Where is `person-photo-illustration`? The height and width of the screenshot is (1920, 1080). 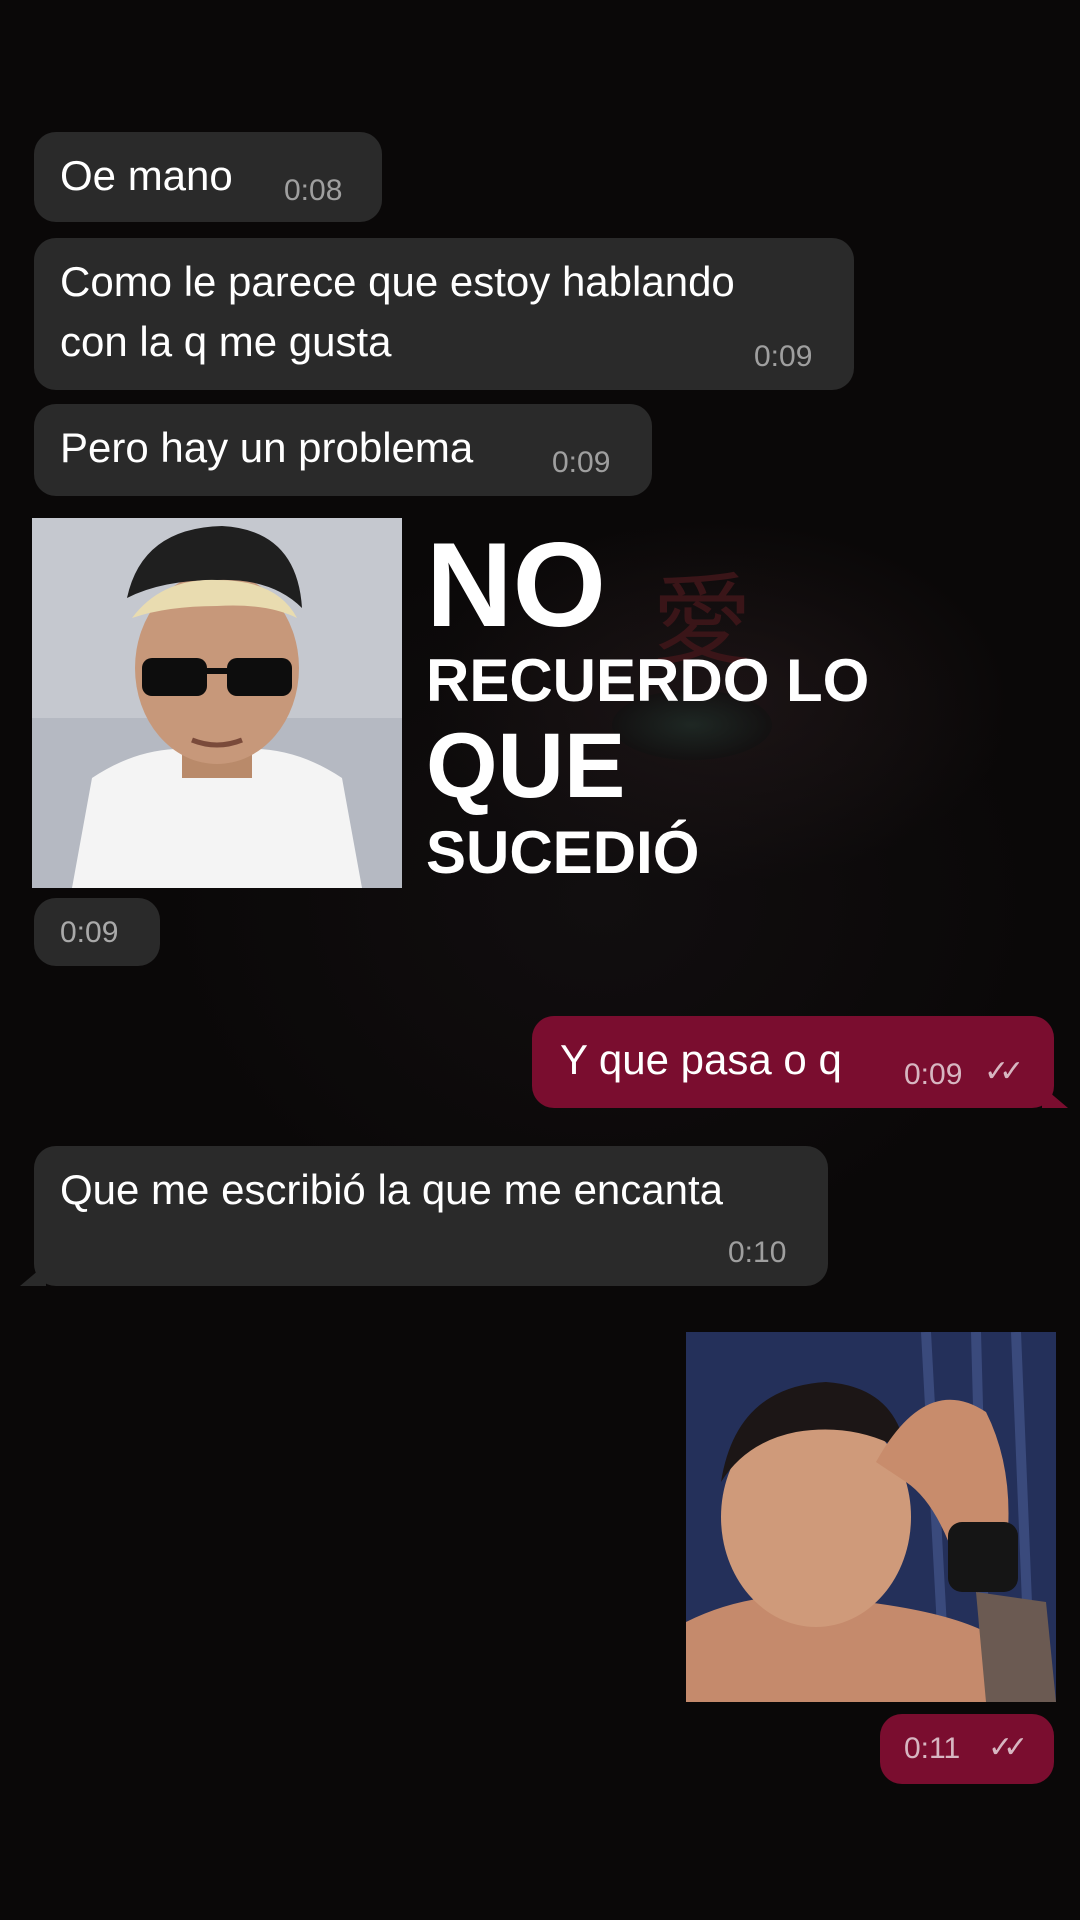 person-photo-illustration is located at coordinates (217, 703).